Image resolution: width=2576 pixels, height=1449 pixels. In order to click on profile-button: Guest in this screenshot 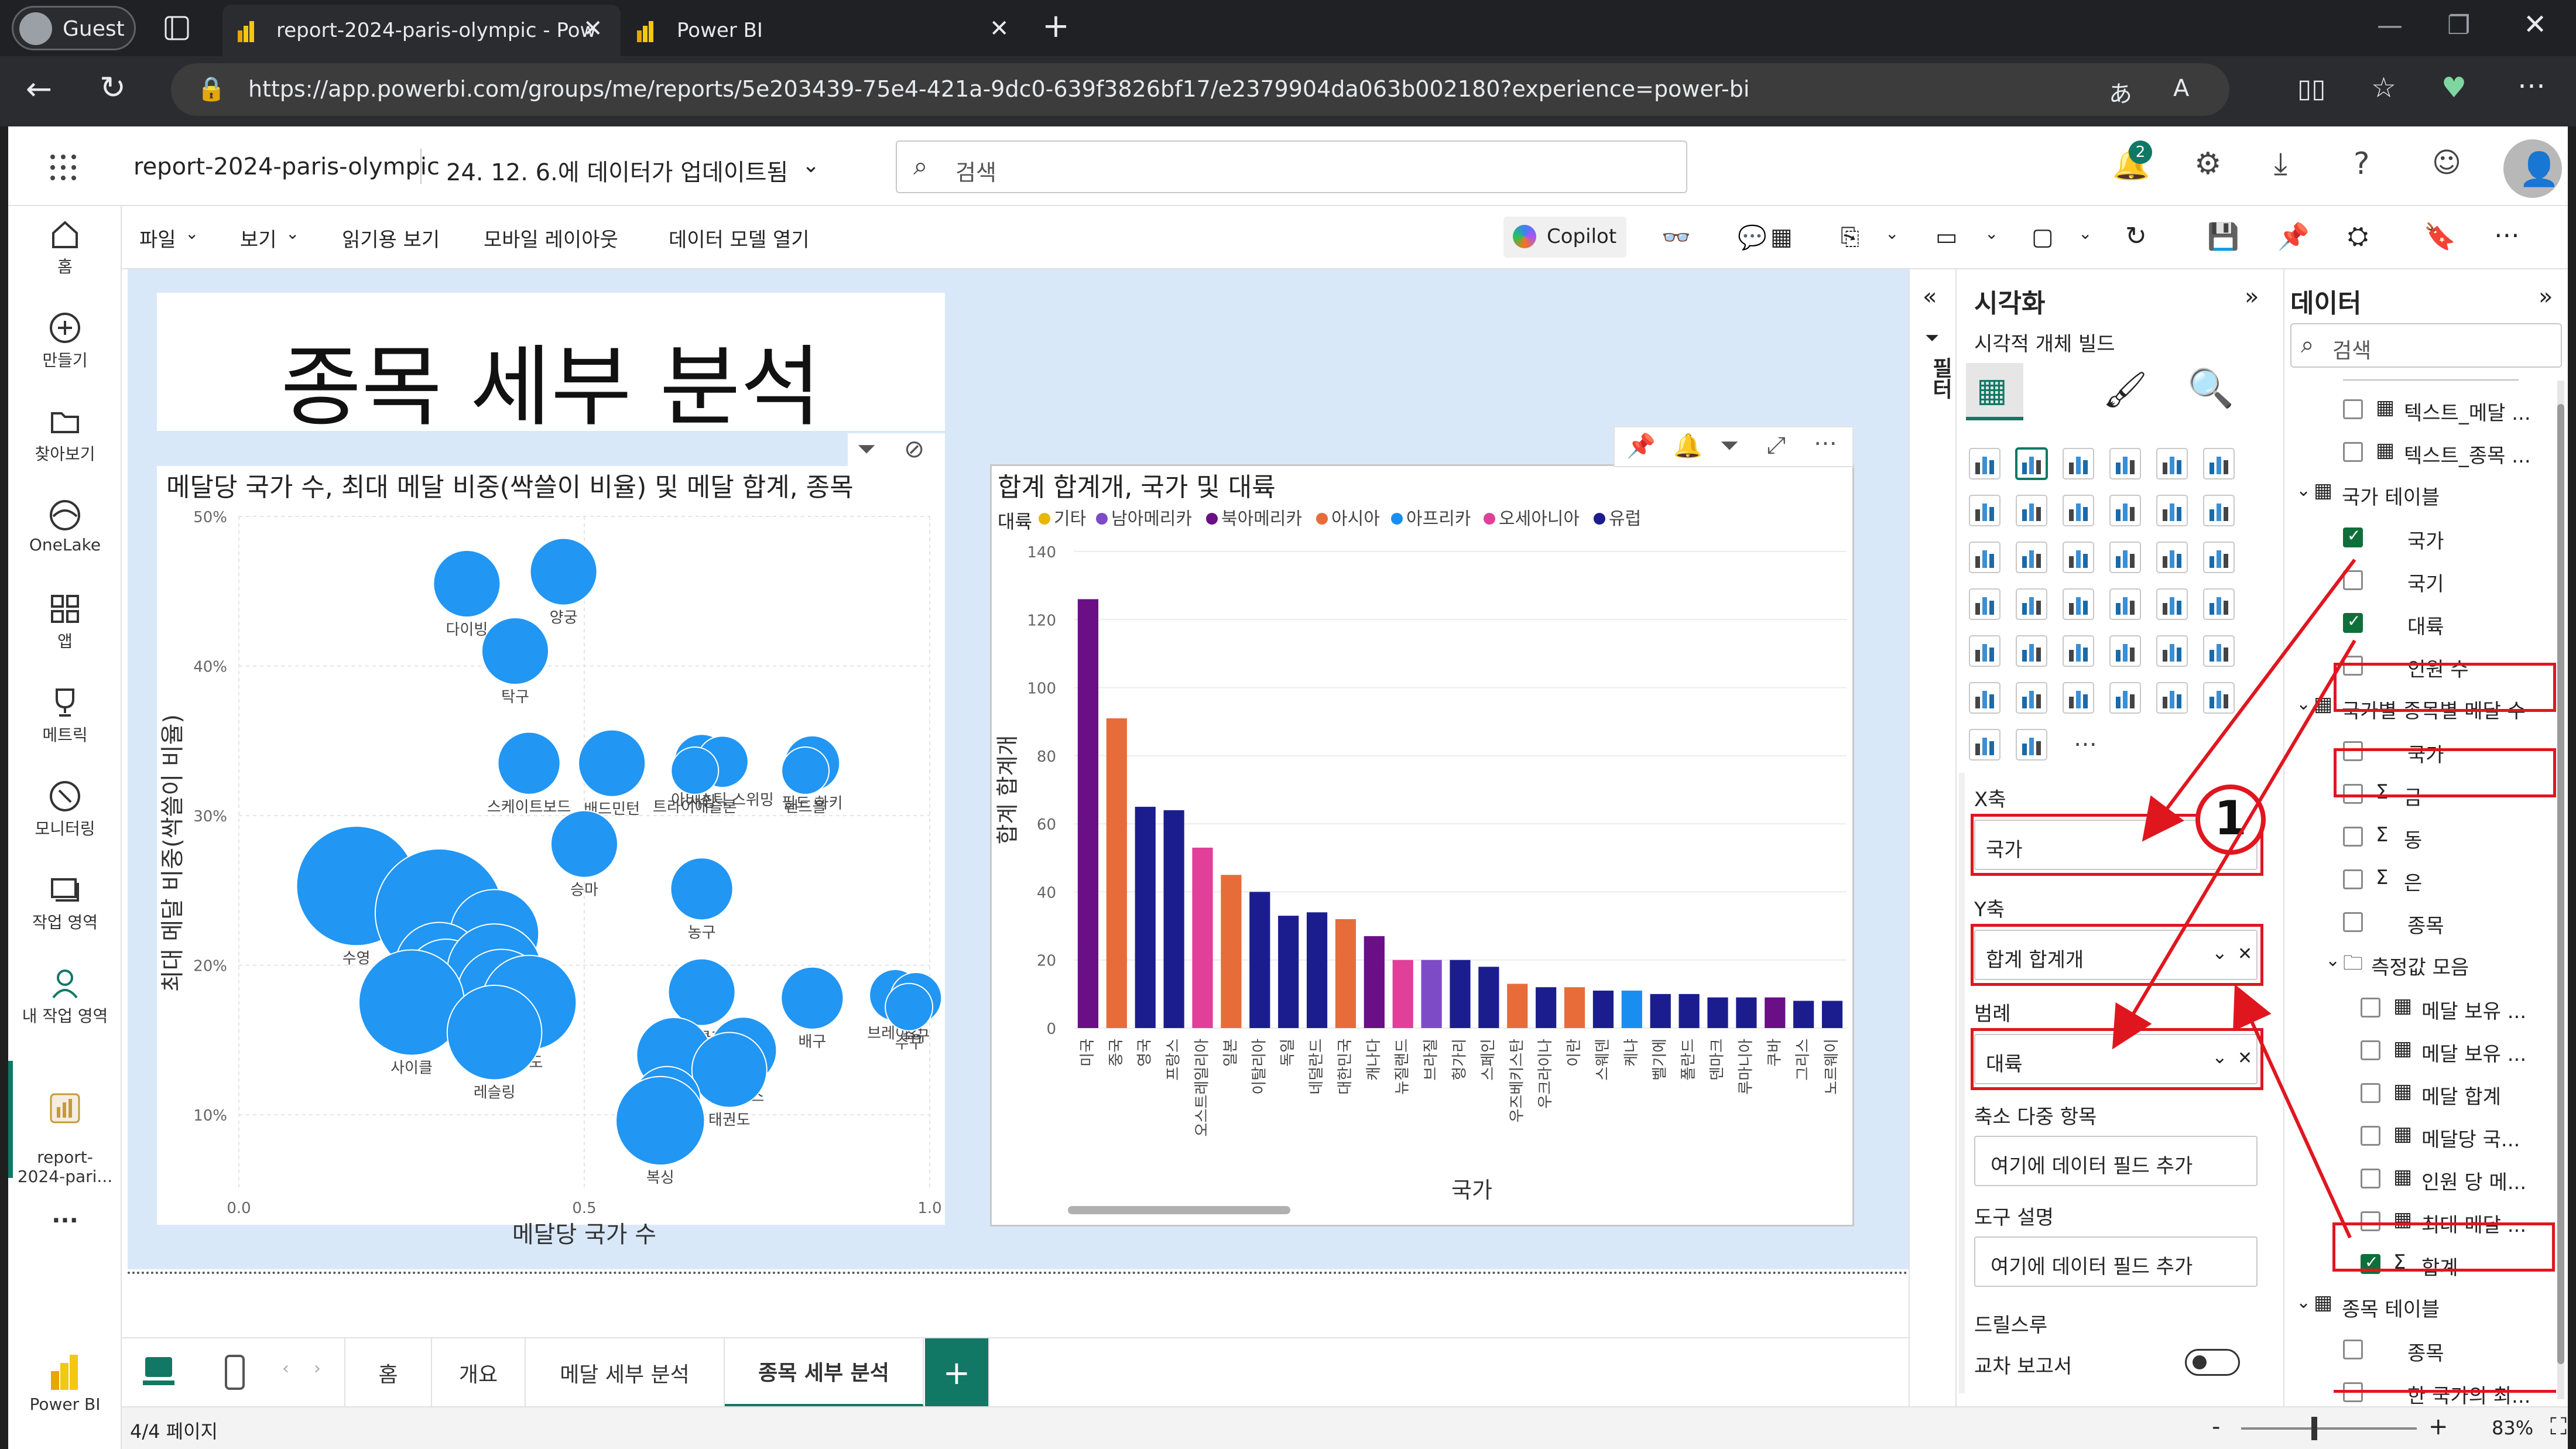, I will do `click(74, 28)`.